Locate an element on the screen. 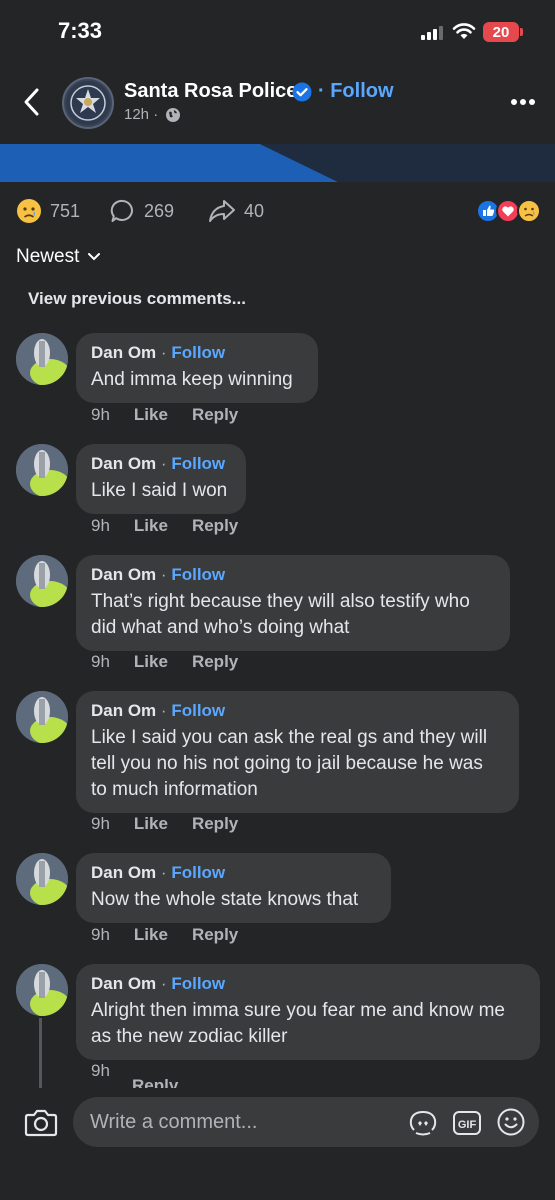 This screenshot has height=1200, width=555. comment-text: And imma keep winning is located at coordinates (192, 379).